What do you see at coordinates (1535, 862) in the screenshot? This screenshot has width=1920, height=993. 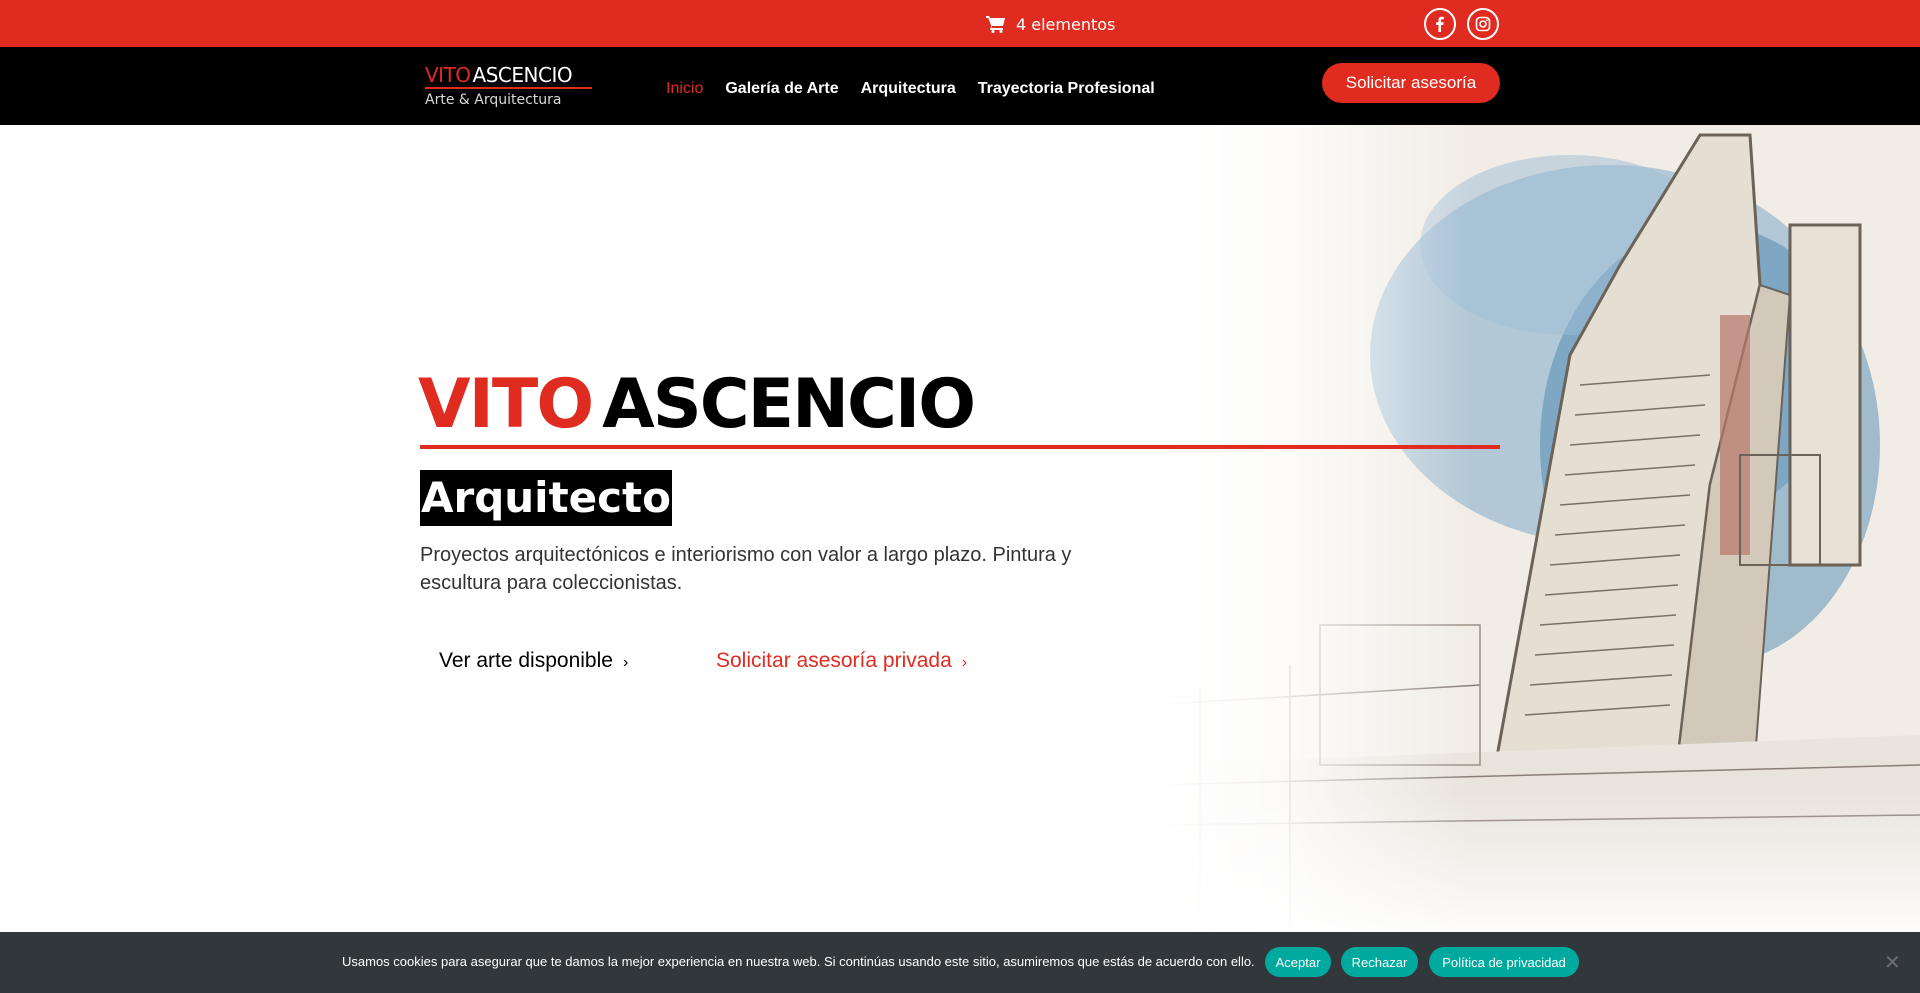 I see `image-fade-bottom` at bounding box center [1535, 862].